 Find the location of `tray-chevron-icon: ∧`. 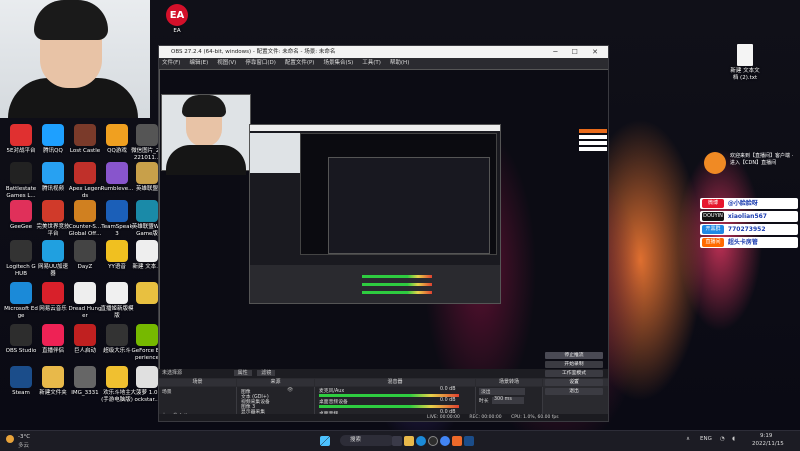

tray-chevron-icon: ∧ is located at coordinates (688, 439).